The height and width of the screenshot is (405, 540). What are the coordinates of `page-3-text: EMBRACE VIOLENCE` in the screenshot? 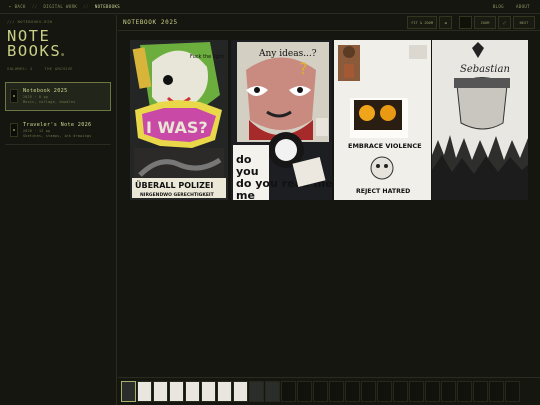 It's located at (385, 146).